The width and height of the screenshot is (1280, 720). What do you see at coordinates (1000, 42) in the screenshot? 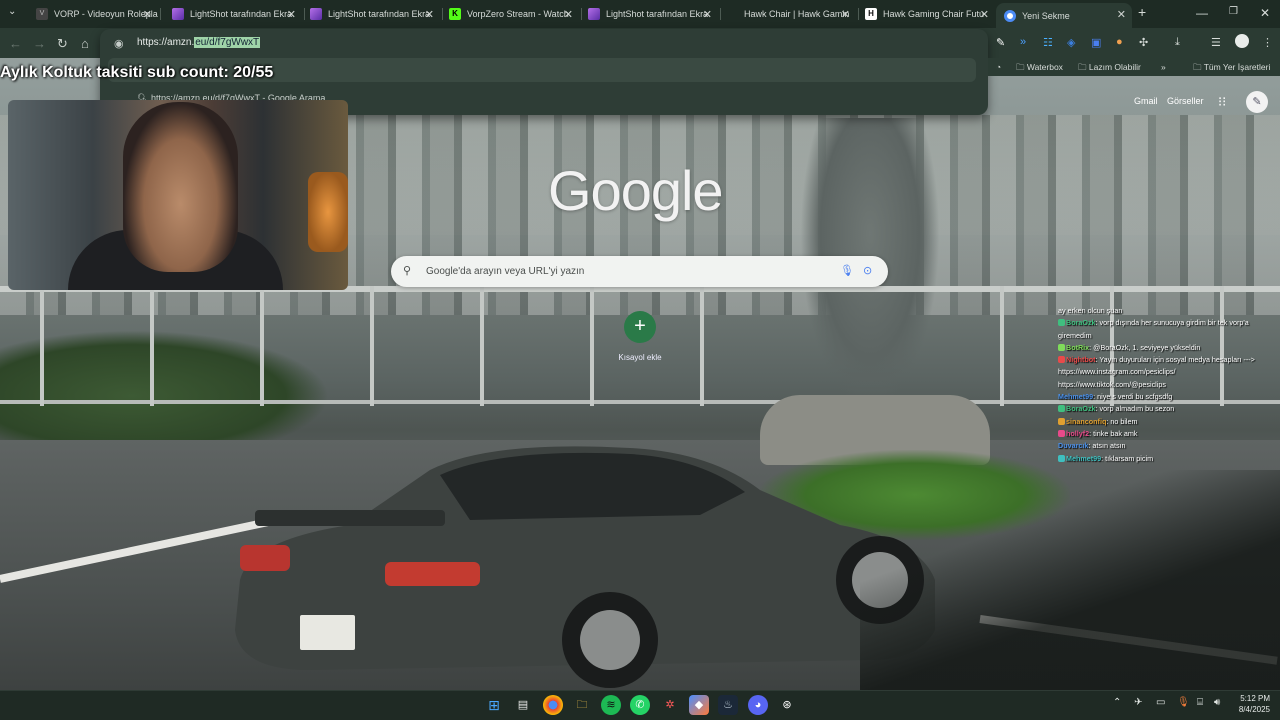
I see `pen-extension-icon: ✎` at bounding box center [1000, 42].